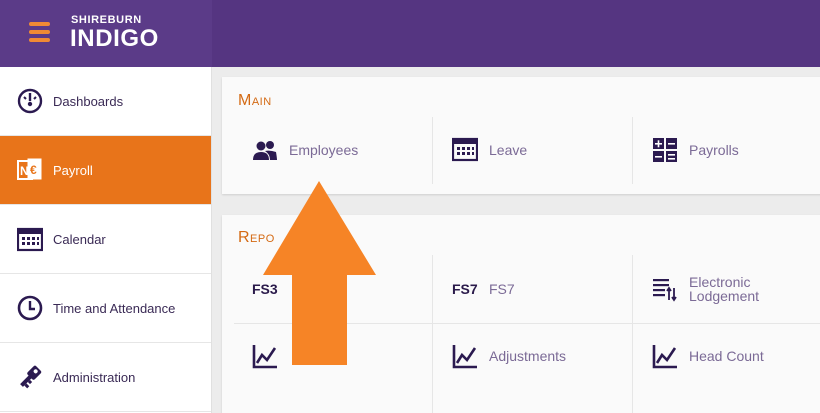 This screenshot has width=820, height=413. I want to click on tile-payrolls: Payrolls, so click(721, 151).